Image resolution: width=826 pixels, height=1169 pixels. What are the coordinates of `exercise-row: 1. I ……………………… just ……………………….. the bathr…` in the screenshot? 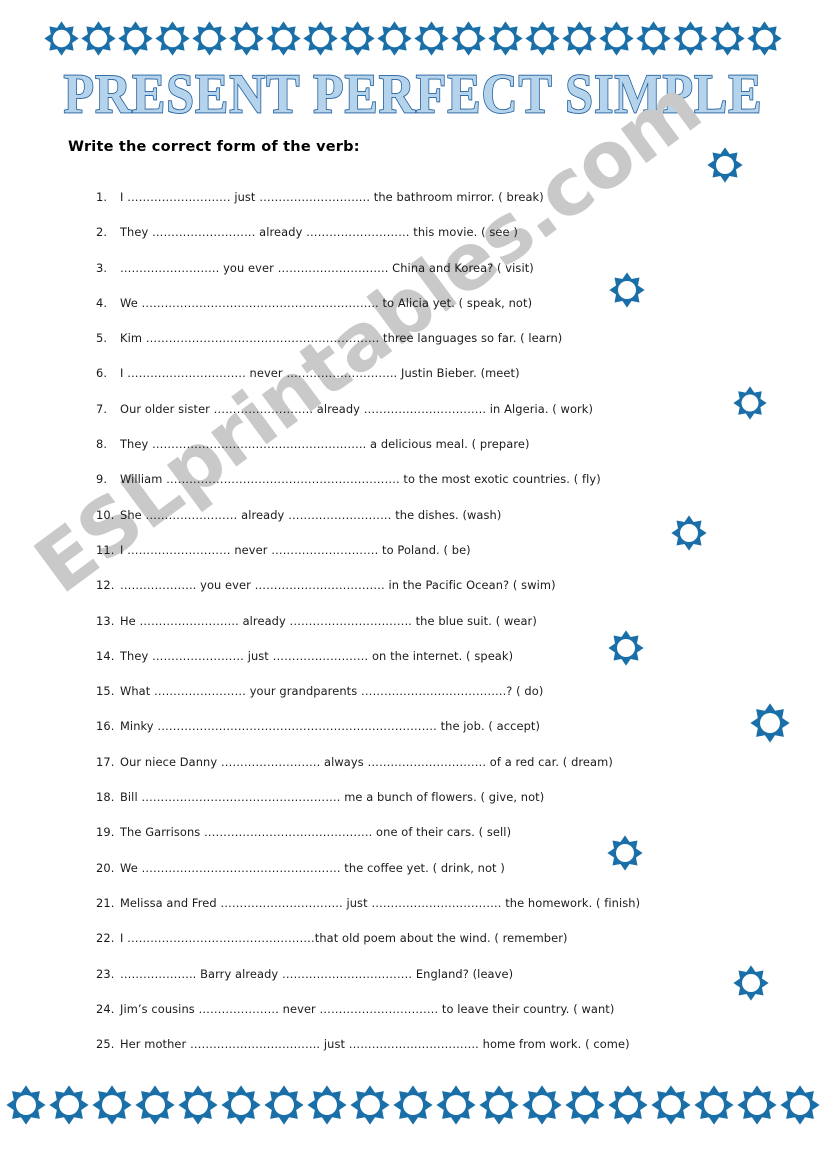 It's located at (426, 207).